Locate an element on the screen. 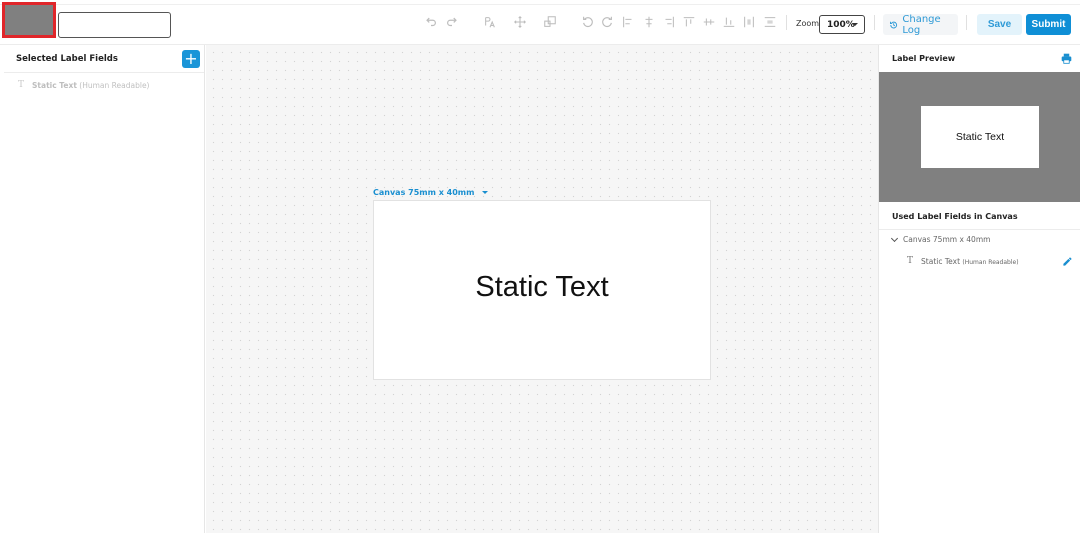  tree-field-name: Static Text is located at coordinates (941, 261).